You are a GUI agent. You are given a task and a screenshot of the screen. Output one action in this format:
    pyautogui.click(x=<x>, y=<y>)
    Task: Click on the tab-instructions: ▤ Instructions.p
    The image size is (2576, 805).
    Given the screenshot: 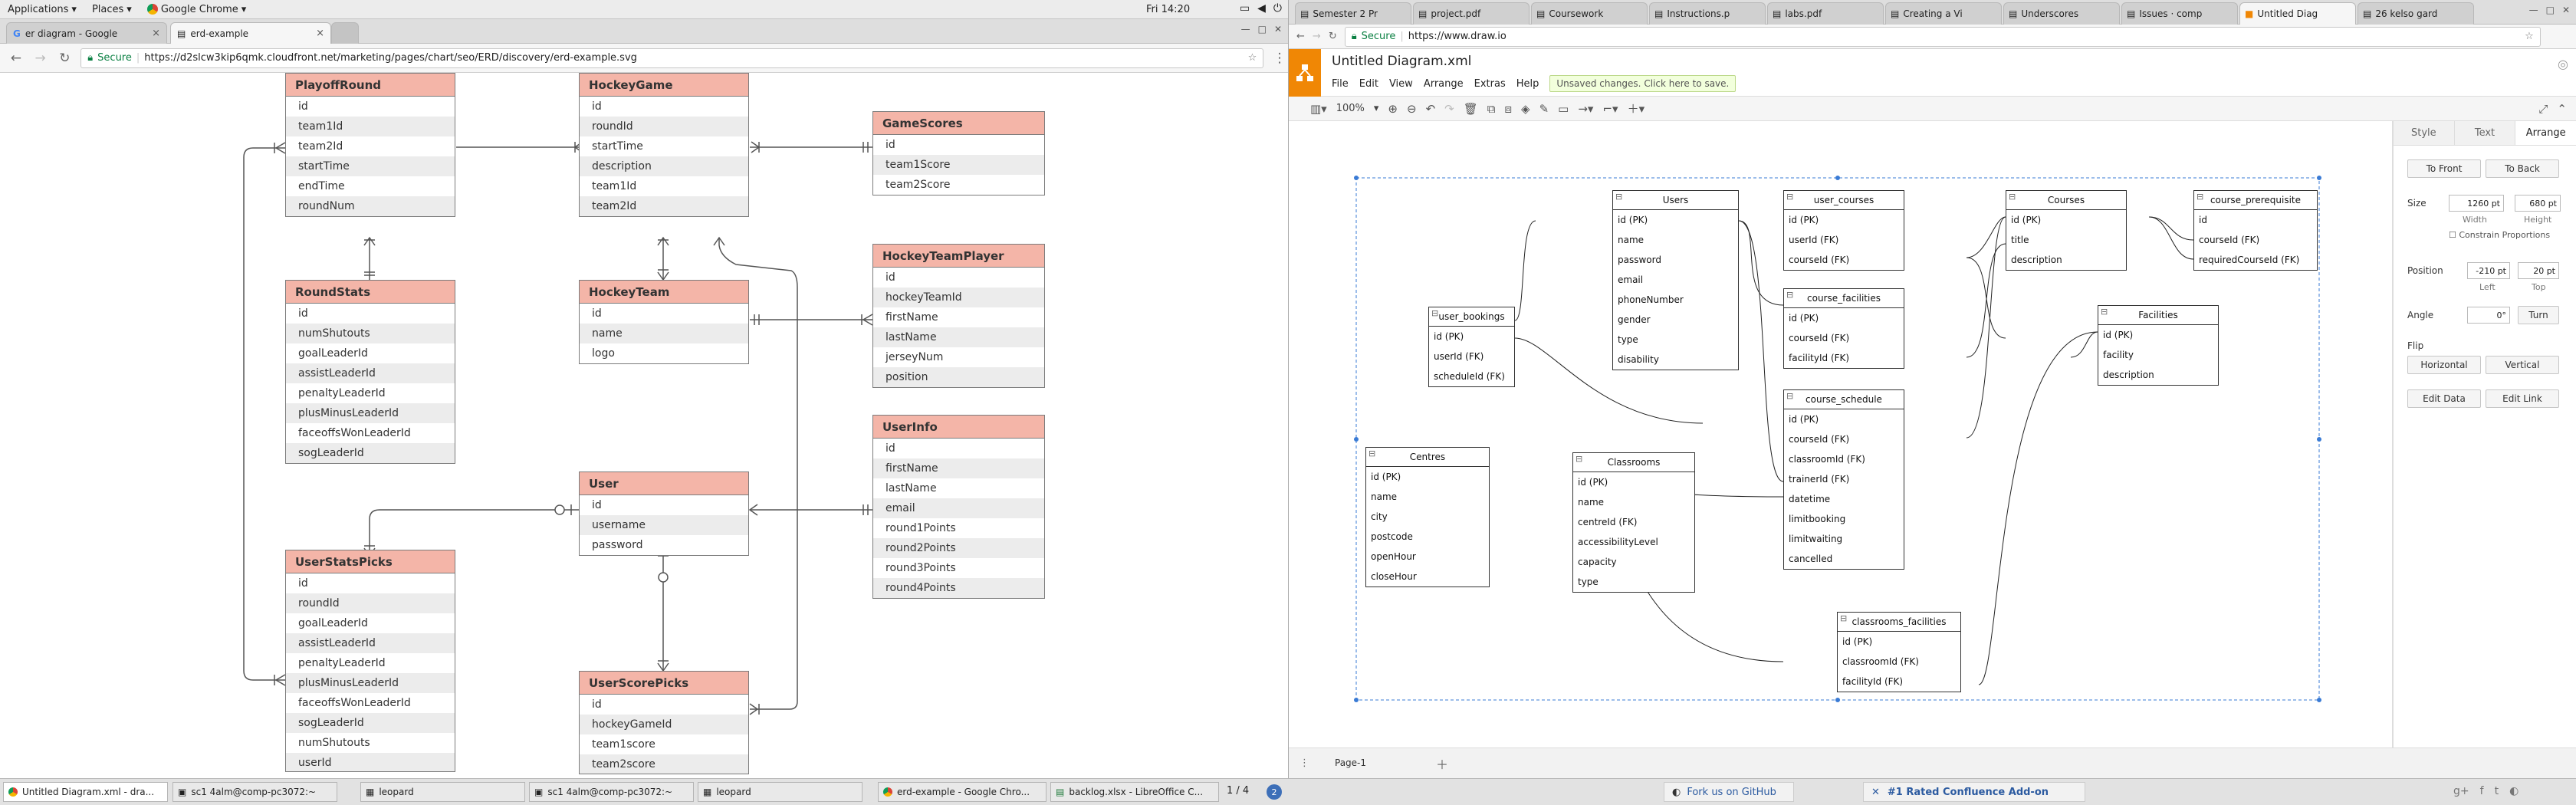 What is the action you would take?
    pyautogui.click(x=1708, y=14)
    